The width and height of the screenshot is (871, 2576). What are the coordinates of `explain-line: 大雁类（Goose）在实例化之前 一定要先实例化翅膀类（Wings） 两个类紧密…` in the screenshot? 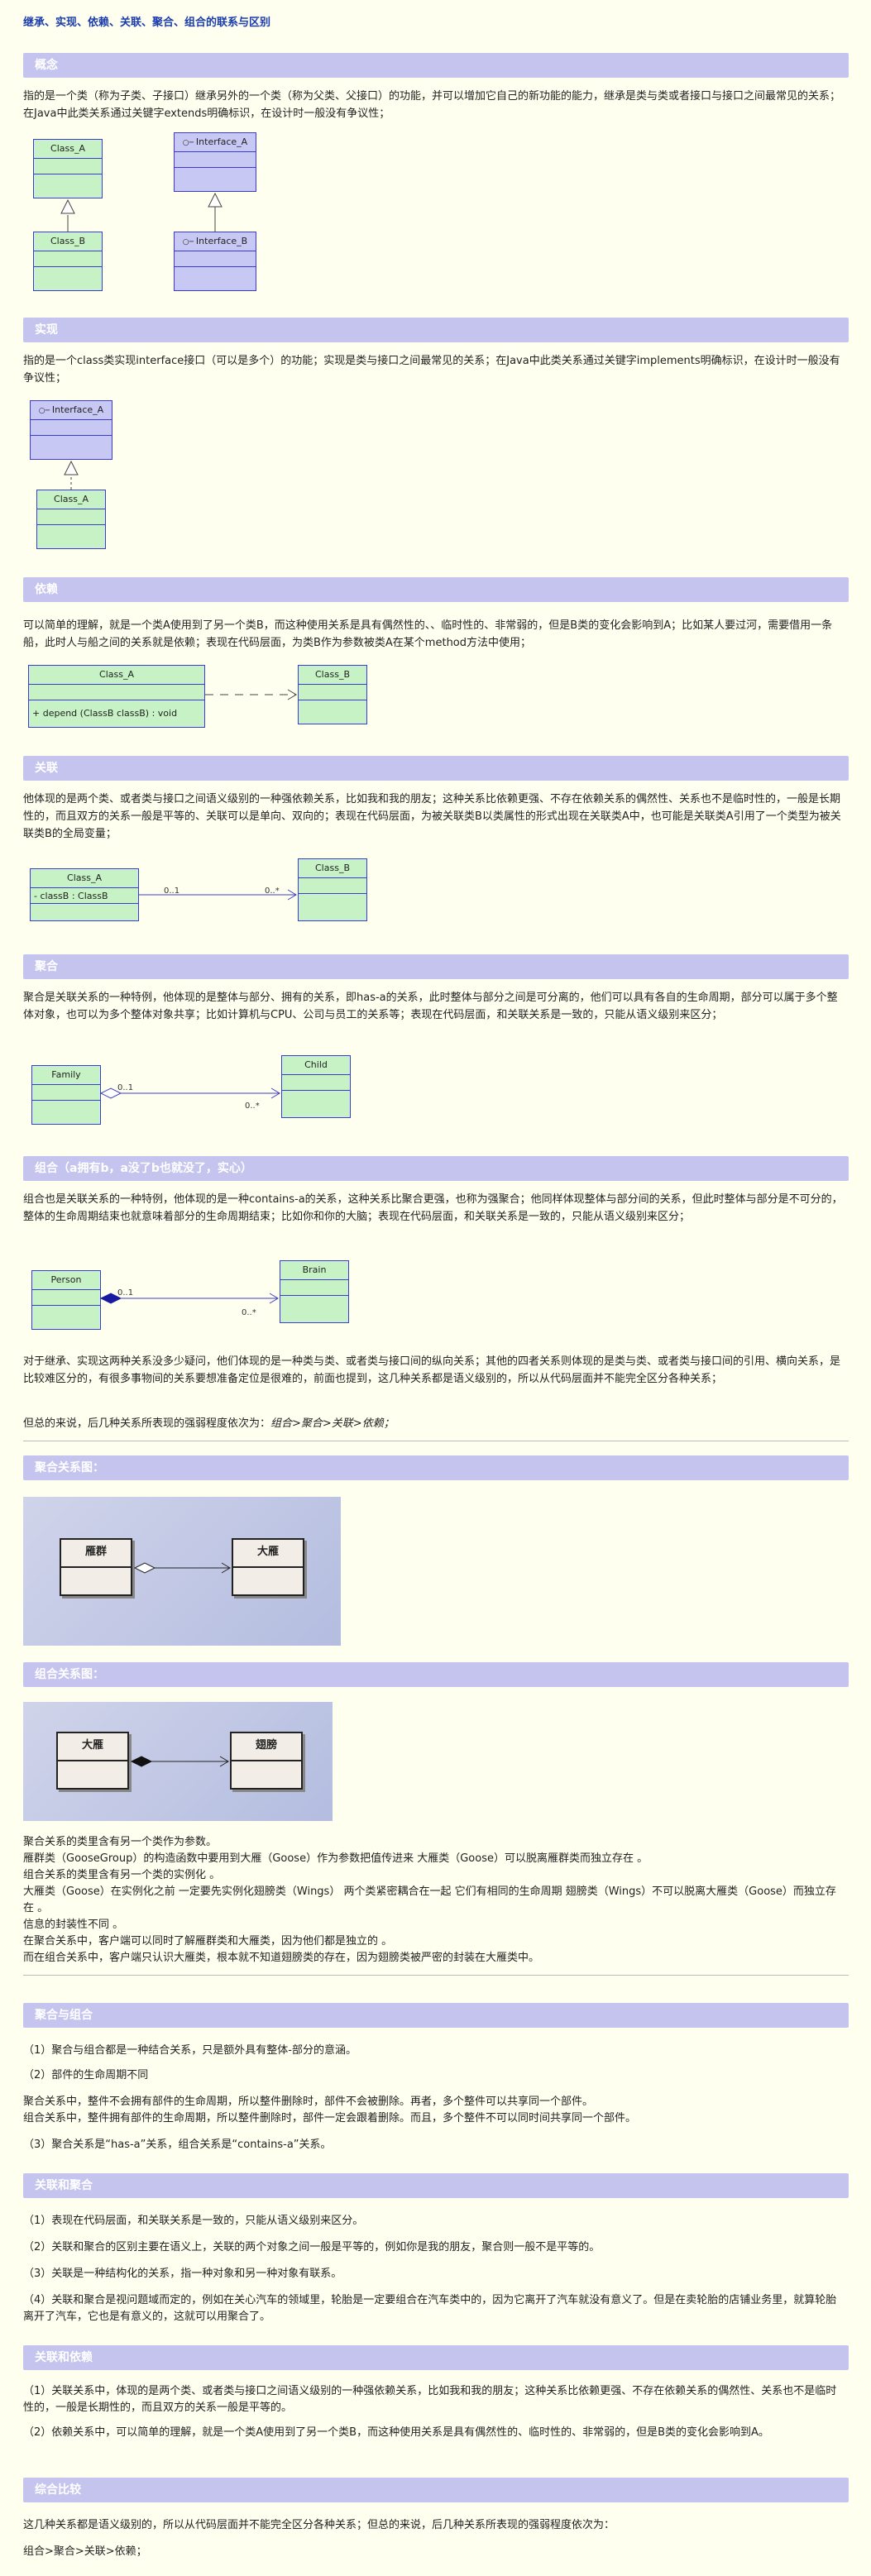 It's located at (429, 1900).